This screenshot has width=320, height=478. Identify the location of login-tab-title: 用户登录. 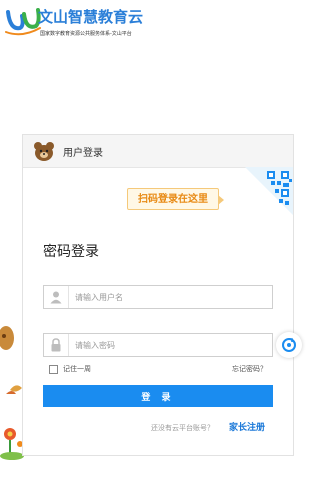
(83, 153).